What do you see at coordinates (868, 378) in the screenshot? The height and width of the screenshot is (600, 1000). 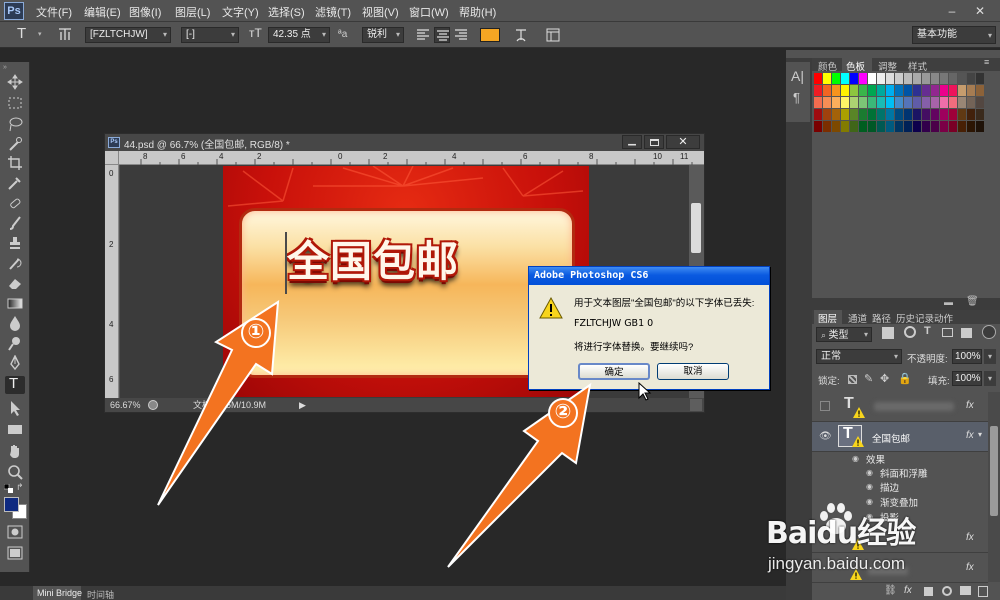 I see `lock-pixels-icon: ✎` at bounding box center [868, 378].